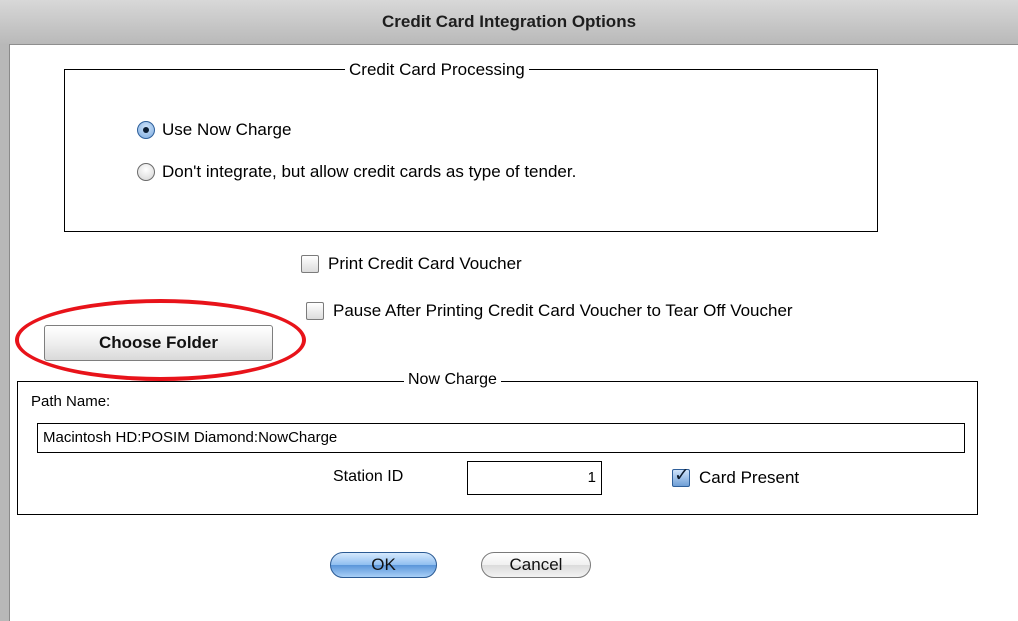  Describe the element at coordinates (749, 478) in the screenshot. I see `card-present-label: Card Present` at that location.